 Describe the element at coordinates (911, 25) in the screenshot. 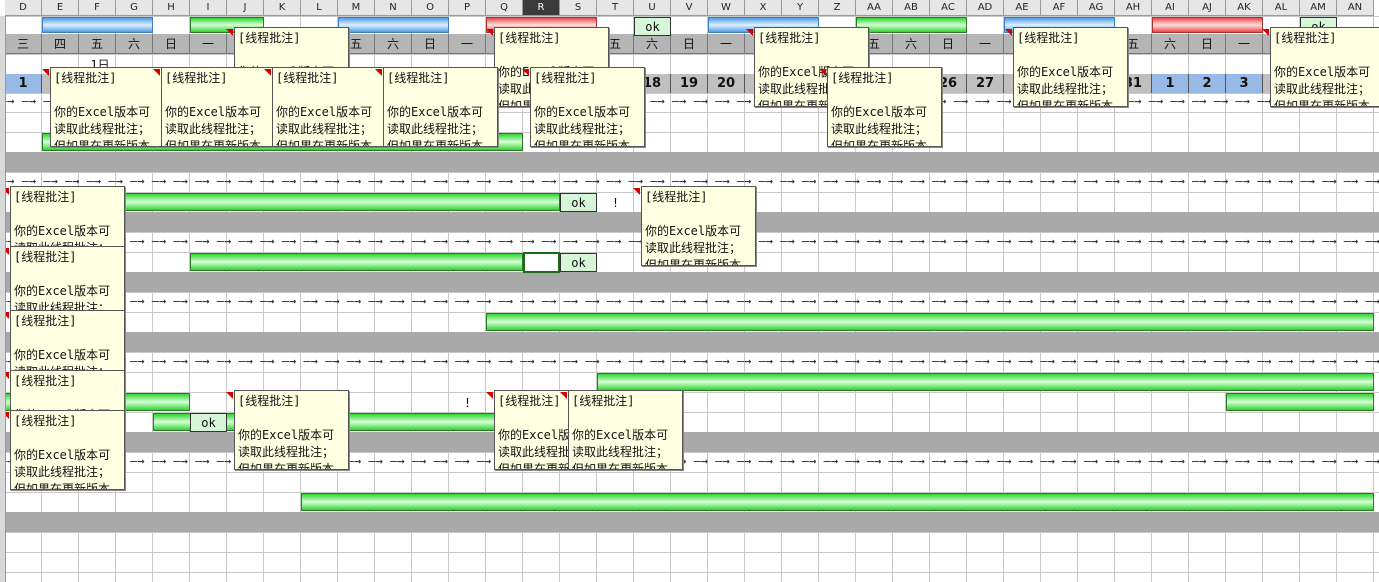

I see `timeline-bar-green` at that location.